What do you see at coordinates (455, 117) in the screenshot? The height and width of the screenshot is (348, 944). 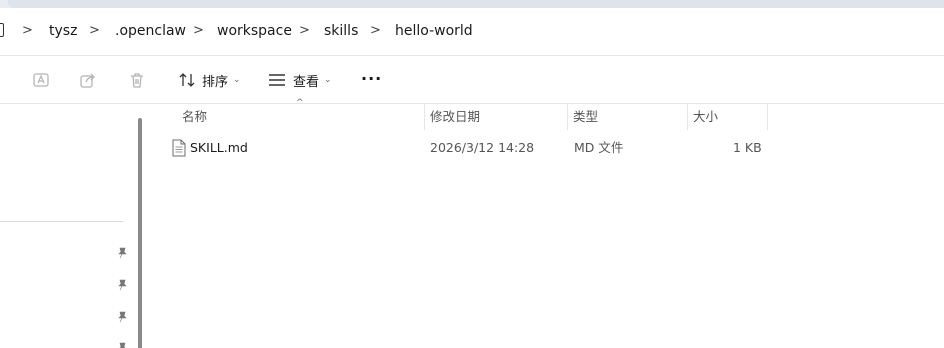 I see `column-header-modified: 修改日期` at bounding box center [455, 117].